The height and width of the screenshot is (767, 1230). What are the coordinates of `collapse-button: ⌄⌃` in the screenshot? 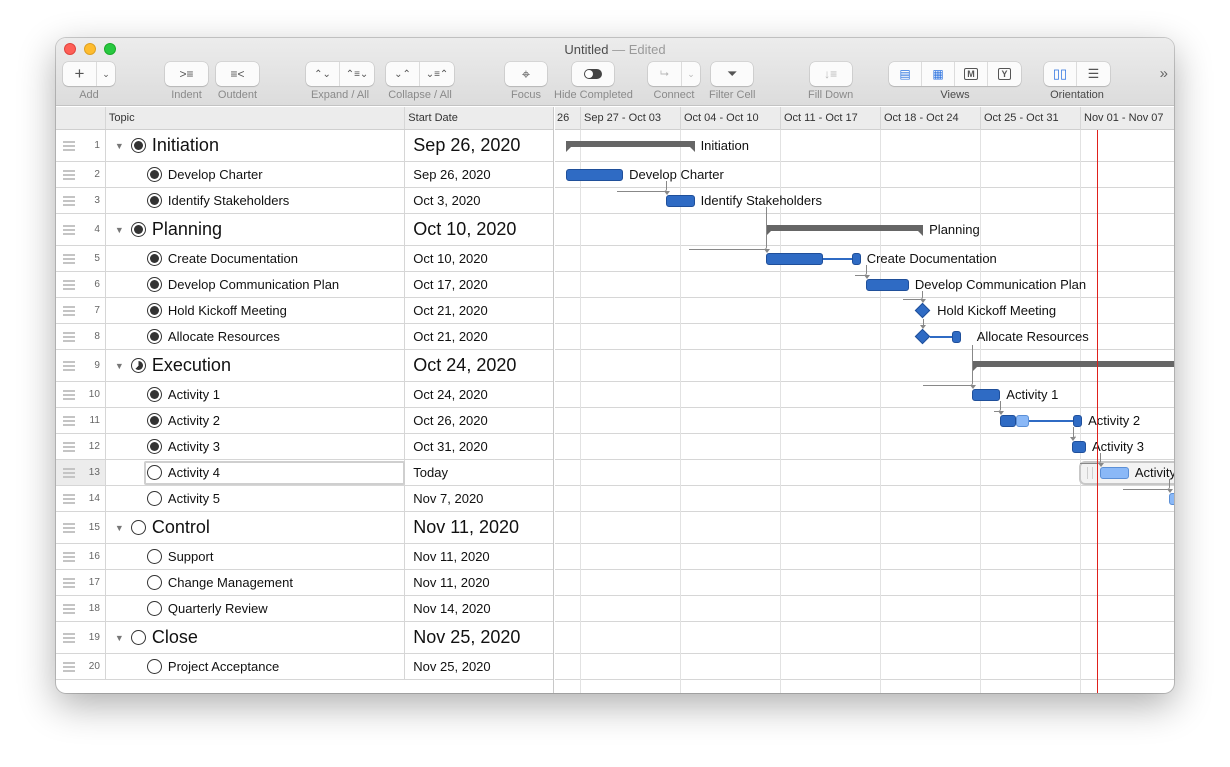 It's located at (403, 74).